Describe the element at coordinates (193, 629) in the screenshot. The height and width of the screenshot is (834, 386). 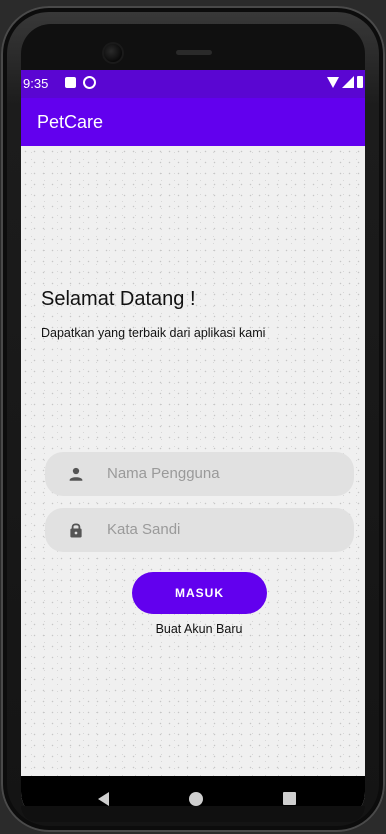
I see `create-account-link: Buat Akun Baru` at that location.